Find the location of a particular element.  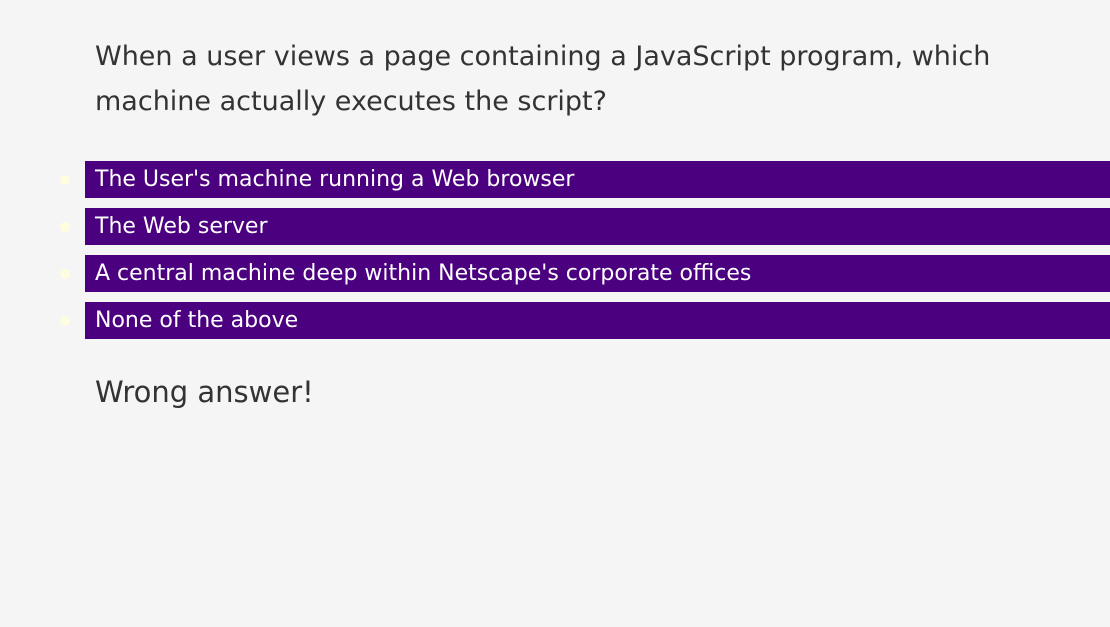

answer-option-4: None of the above is located at coordinates (597, 320).